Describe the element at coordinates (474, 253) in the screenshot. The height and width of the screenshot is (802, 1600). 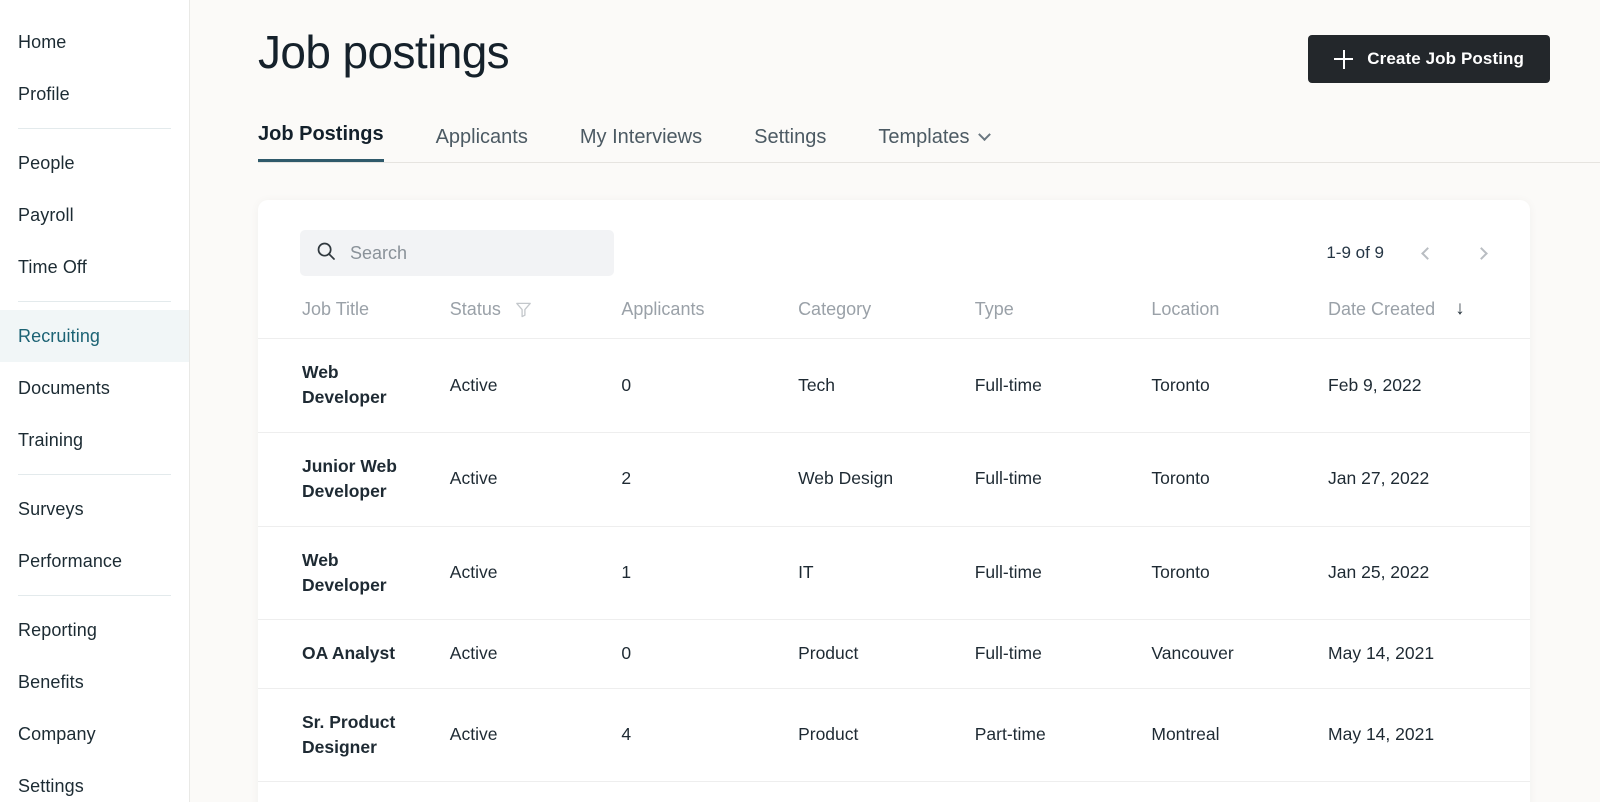
I see `search-input` at that location.